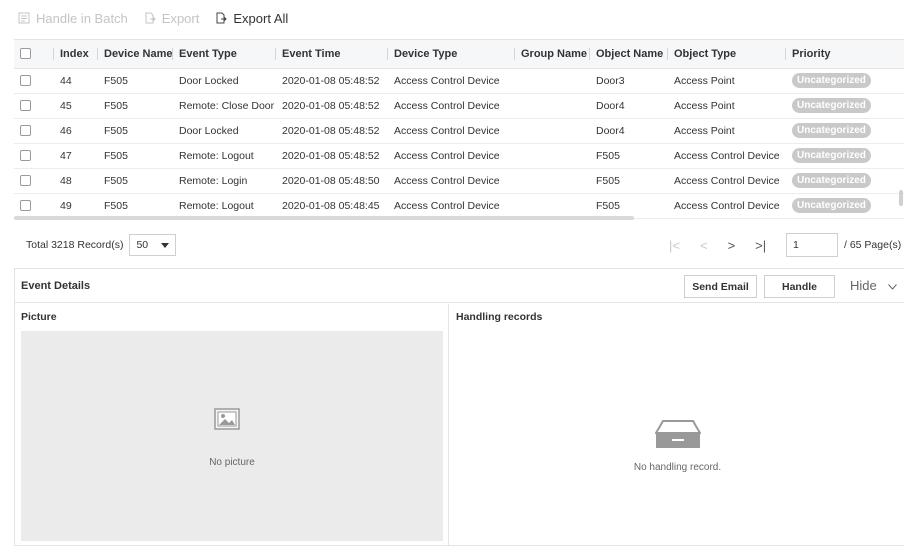  Describe the element at coordinates (629, 54) in the screenshot. I see `column-header-object-name: Object Name` at that location.